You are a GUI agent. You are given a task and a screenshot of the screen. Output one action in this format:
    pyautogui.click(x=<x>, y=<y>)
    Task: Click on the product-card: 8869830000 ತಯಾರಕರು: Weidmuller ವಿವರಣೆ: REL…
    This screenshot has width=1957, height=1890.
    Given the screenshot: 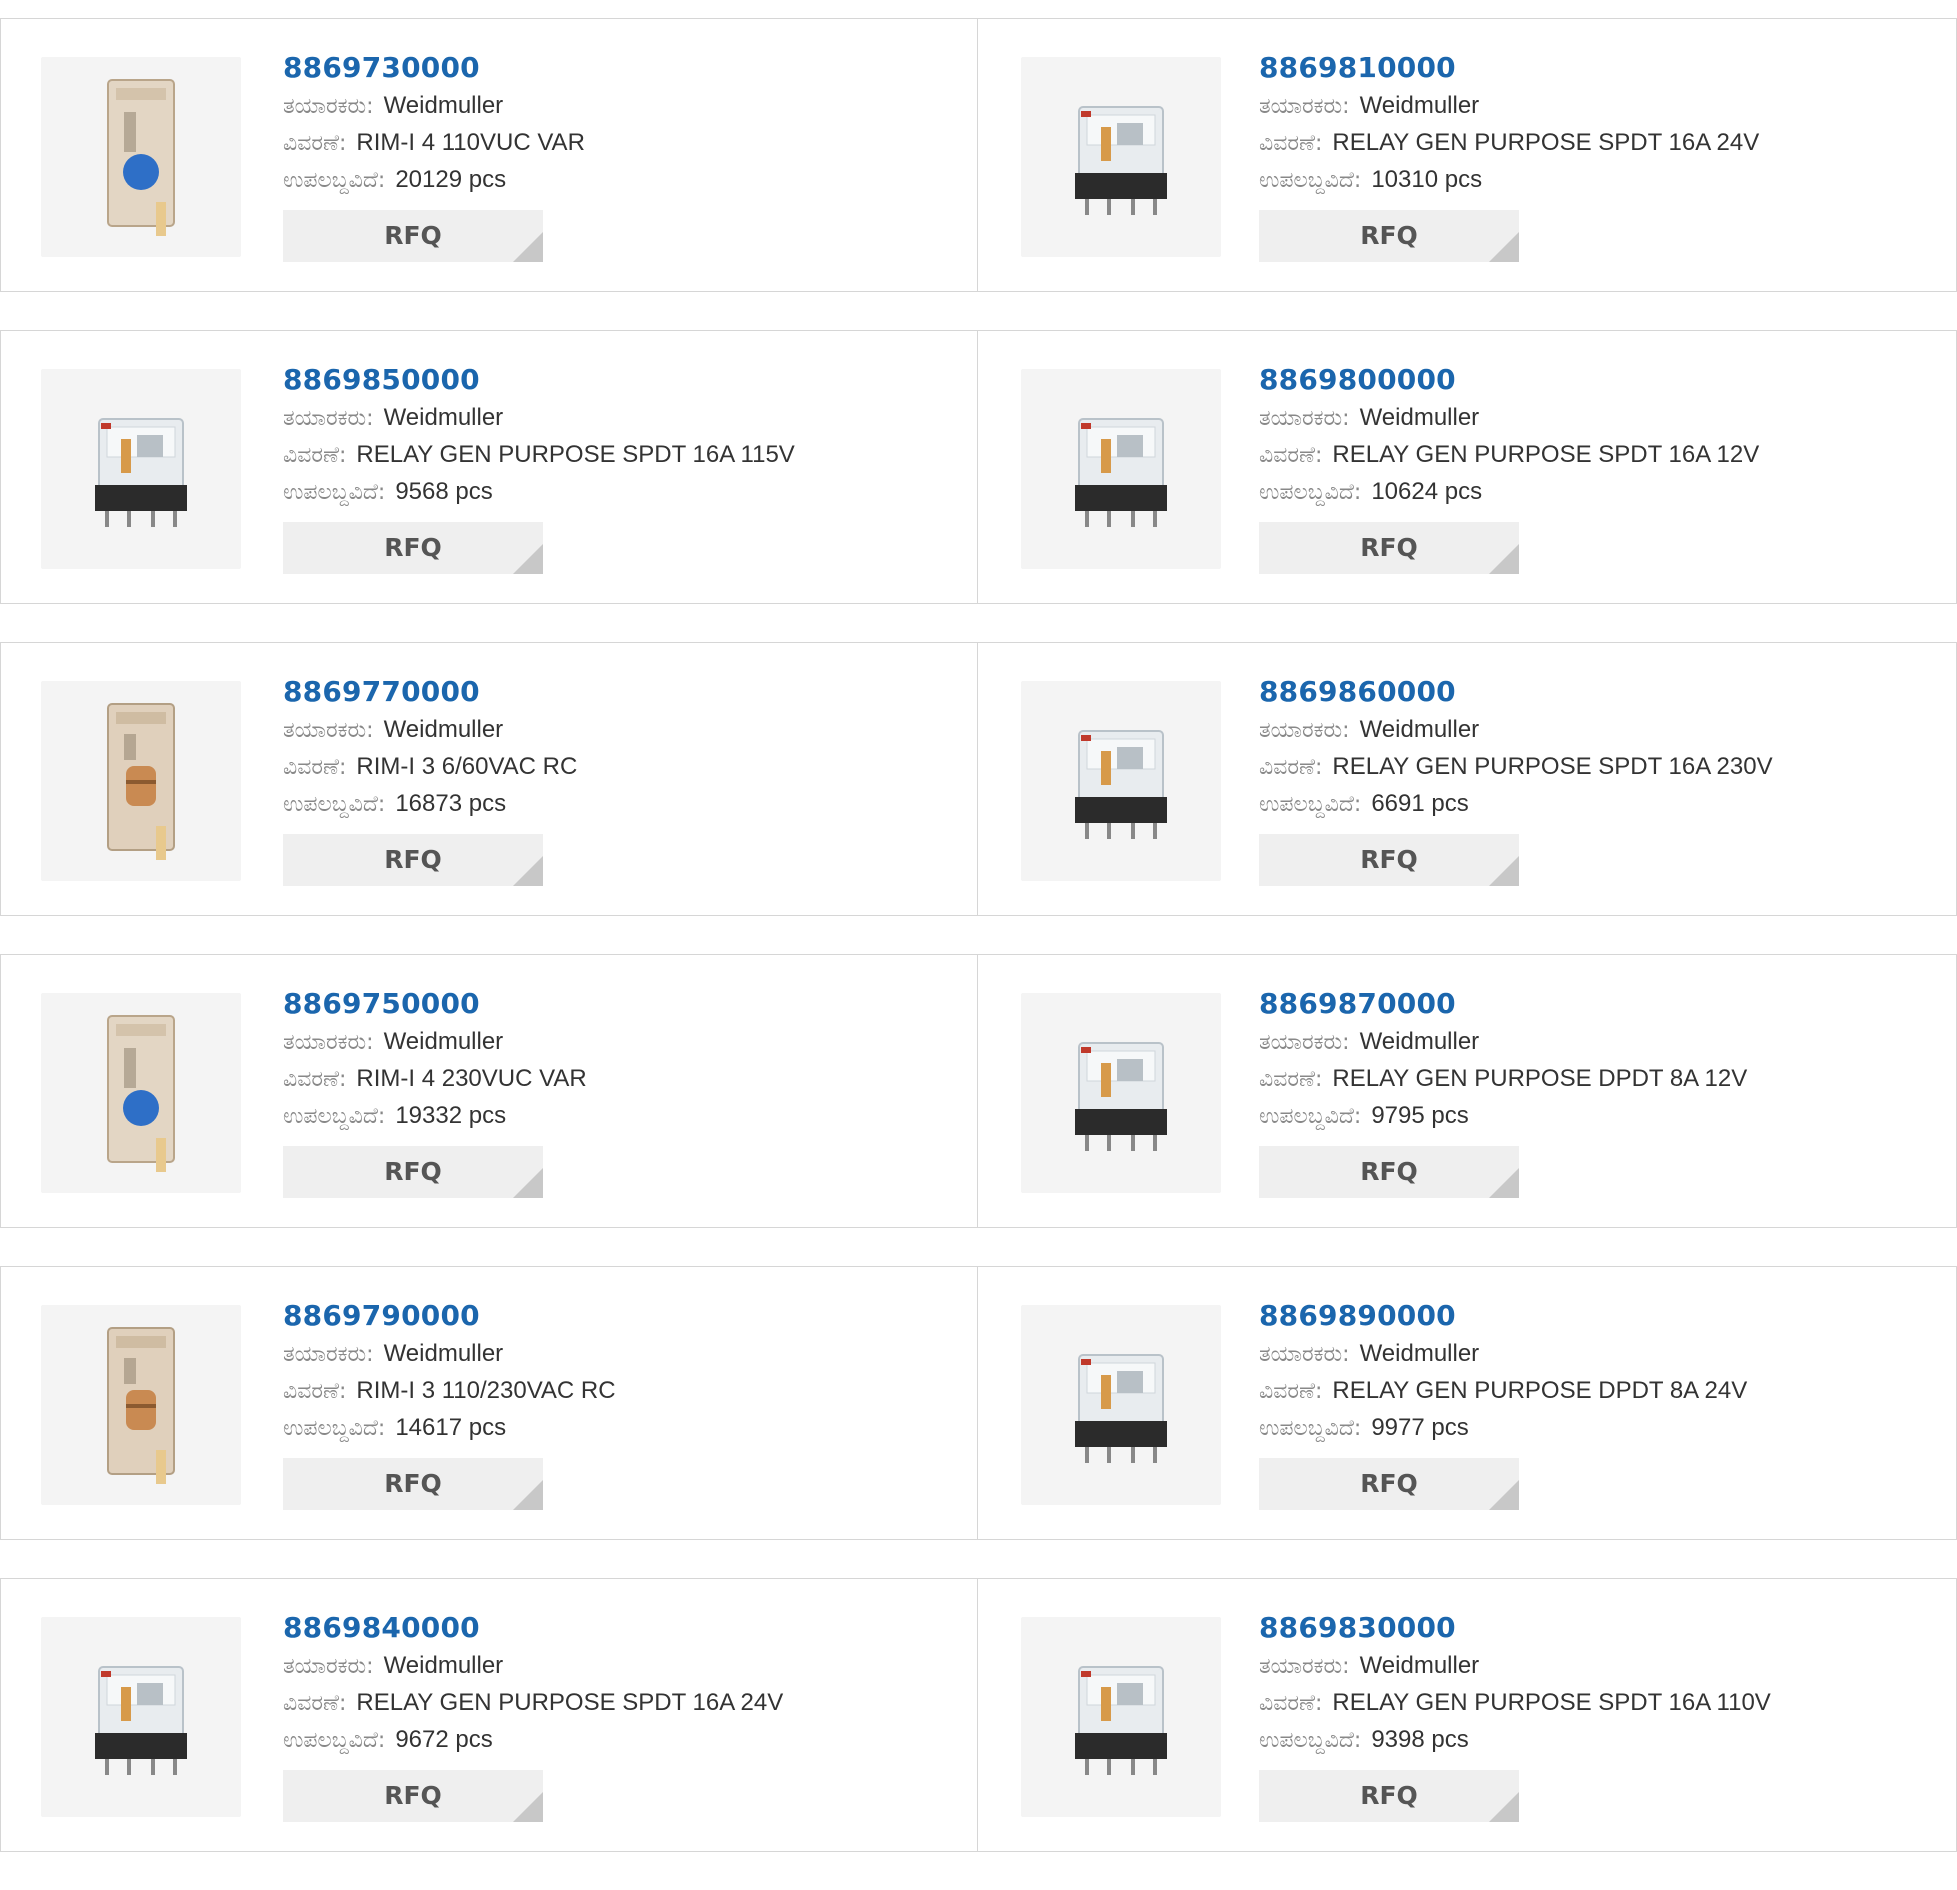 What is the action you would take?
    pyautogui.click(x=1467, y=1715)
    